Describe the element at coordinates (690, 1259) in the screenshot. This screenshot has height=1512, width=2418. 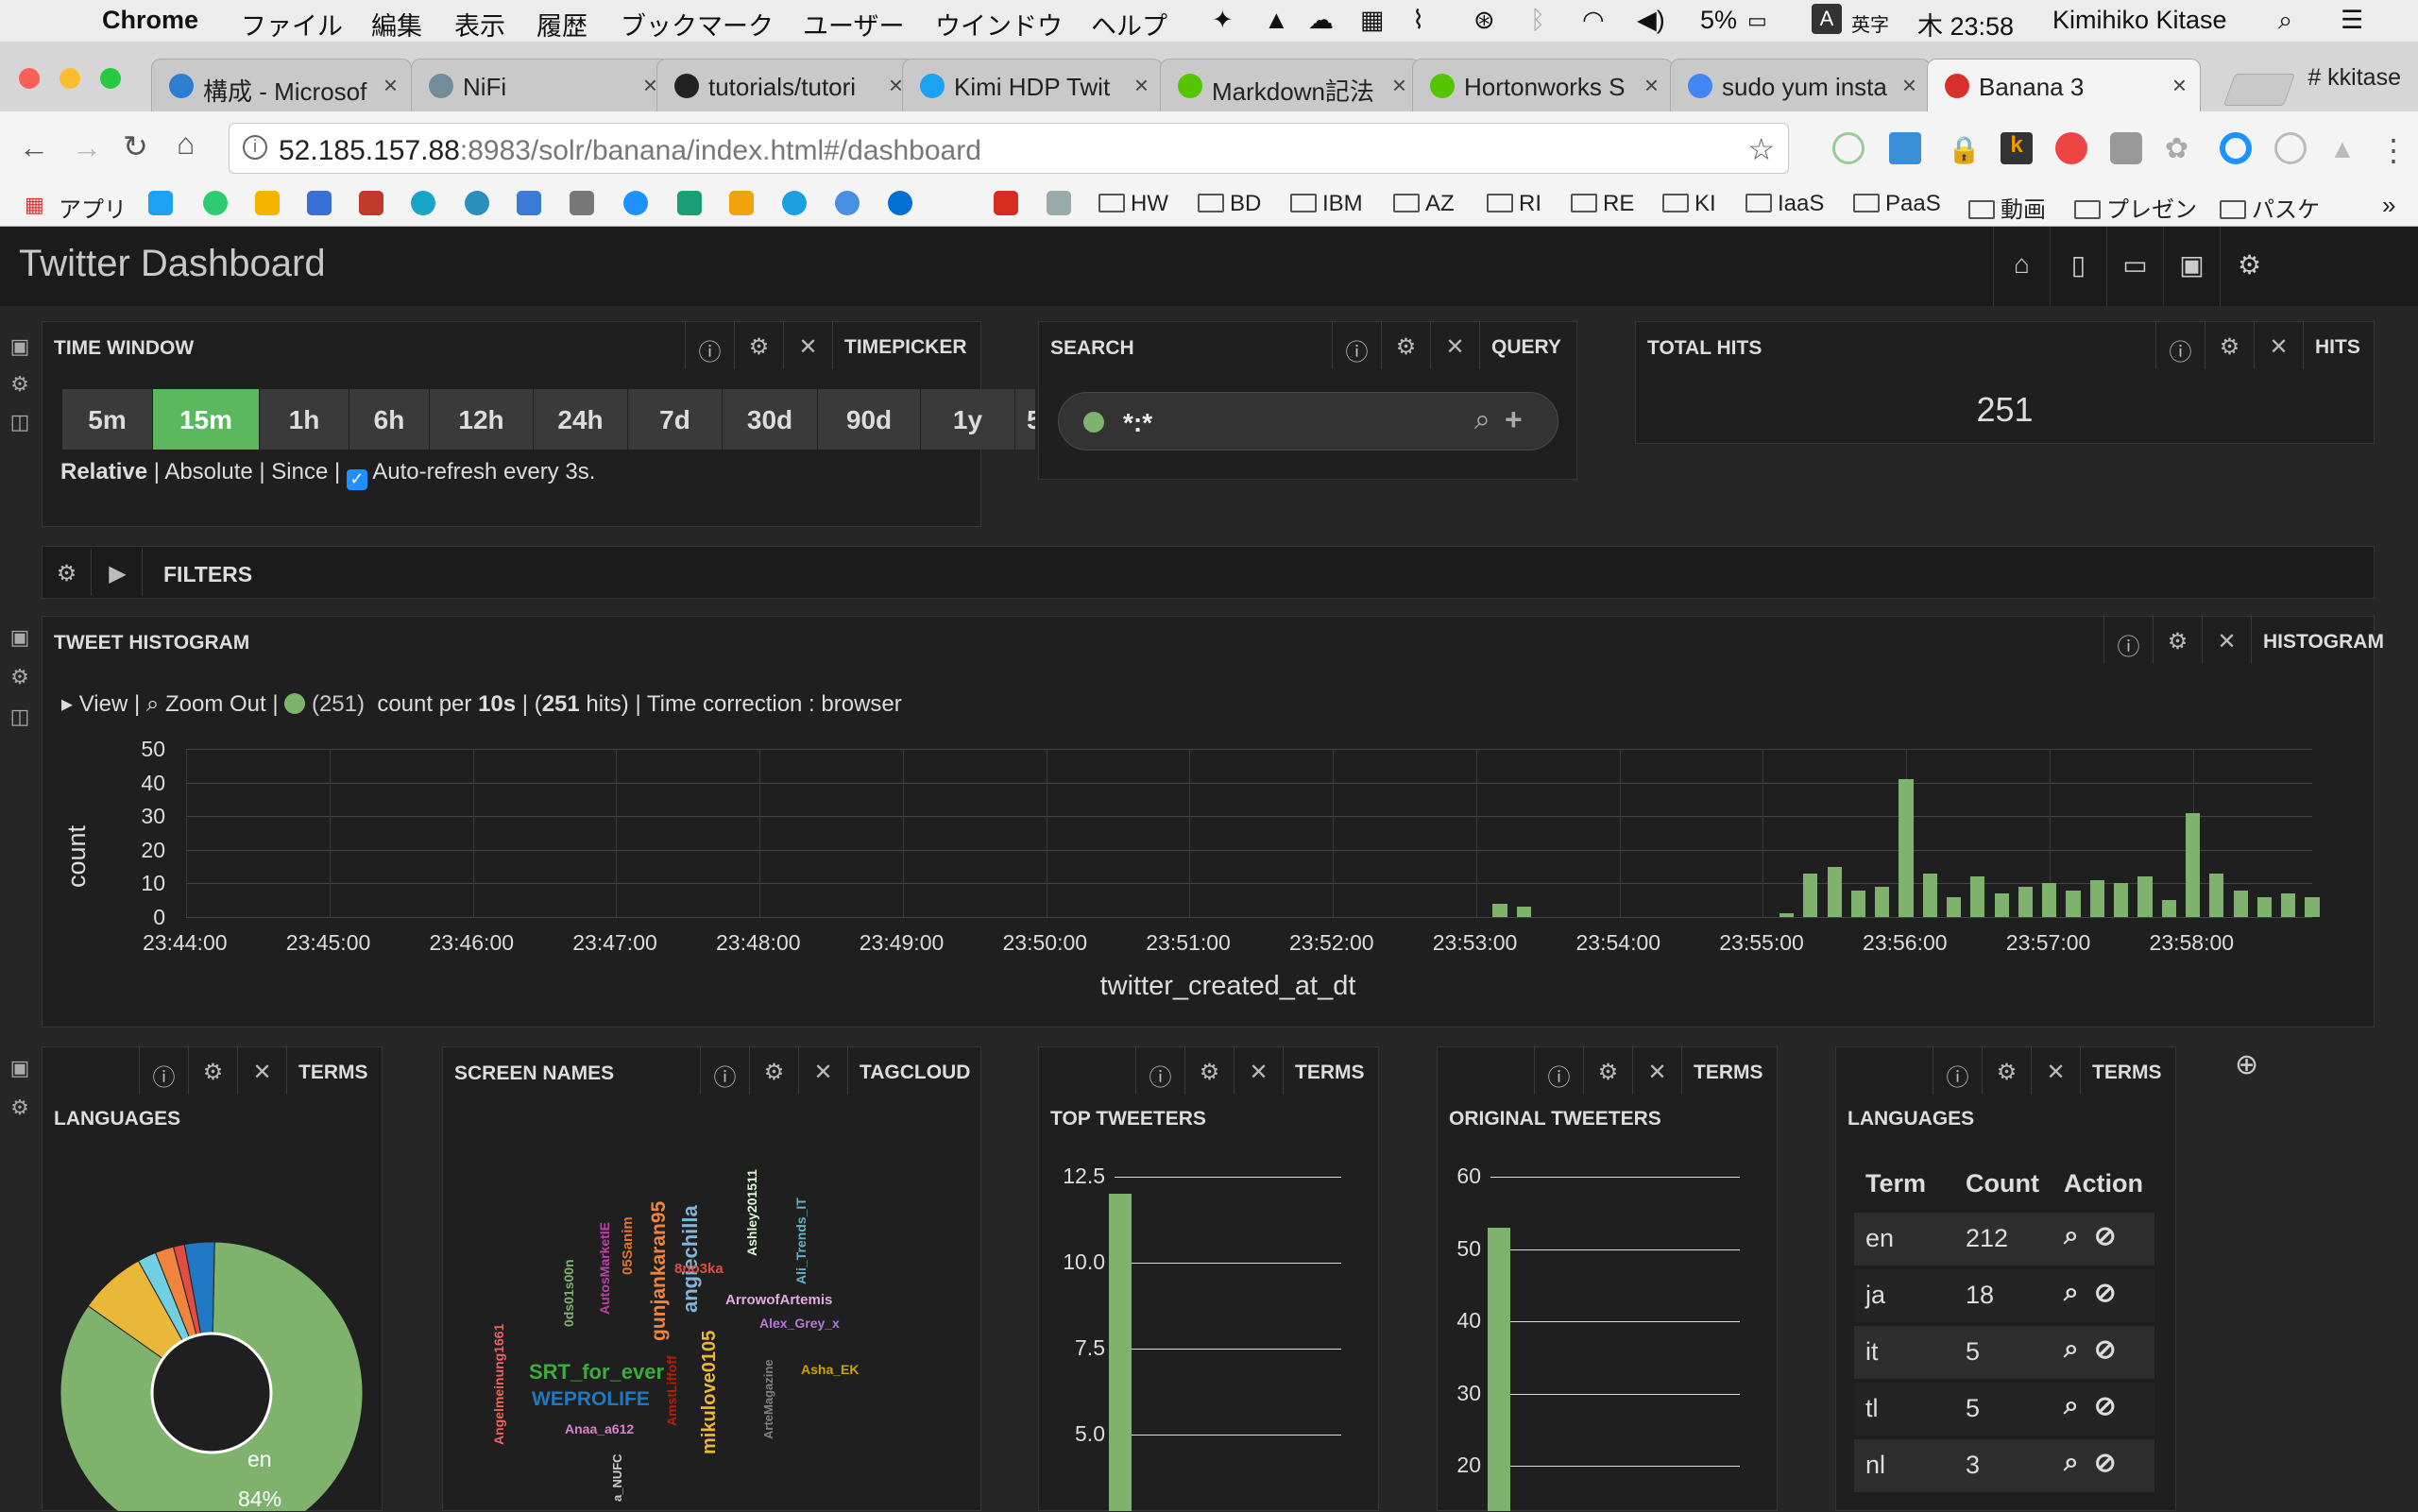
I see `tag-cloud-word: angiechilla` at that location.